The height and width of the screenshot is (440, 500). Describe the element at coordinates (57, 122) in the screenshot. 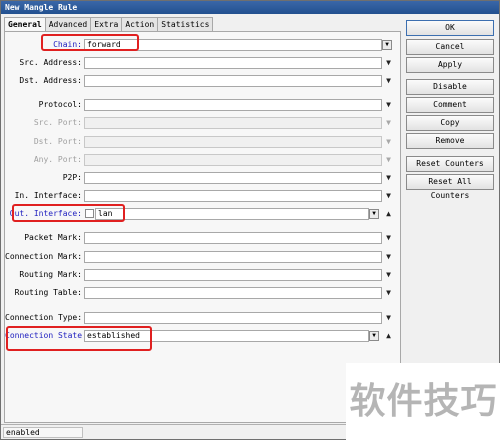

I see `src-port-label: Src. Port:` at that location.